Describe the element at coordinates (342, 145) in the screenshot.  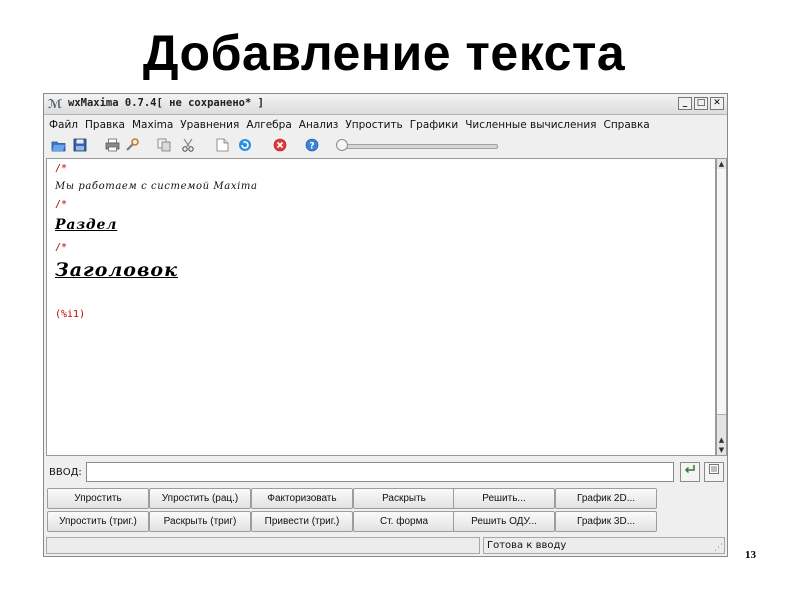
I see `animation-slider-handle` at that location.